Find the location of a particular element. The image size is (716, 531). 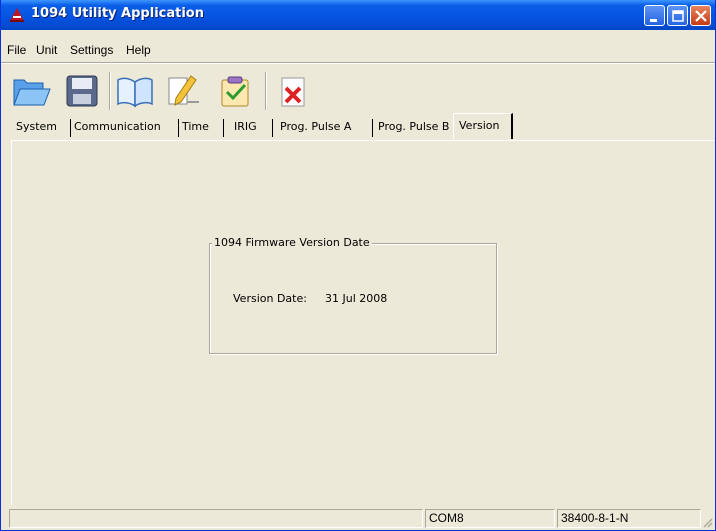

window-title: 1094 Utility Application is located at coordinates (117, 13).